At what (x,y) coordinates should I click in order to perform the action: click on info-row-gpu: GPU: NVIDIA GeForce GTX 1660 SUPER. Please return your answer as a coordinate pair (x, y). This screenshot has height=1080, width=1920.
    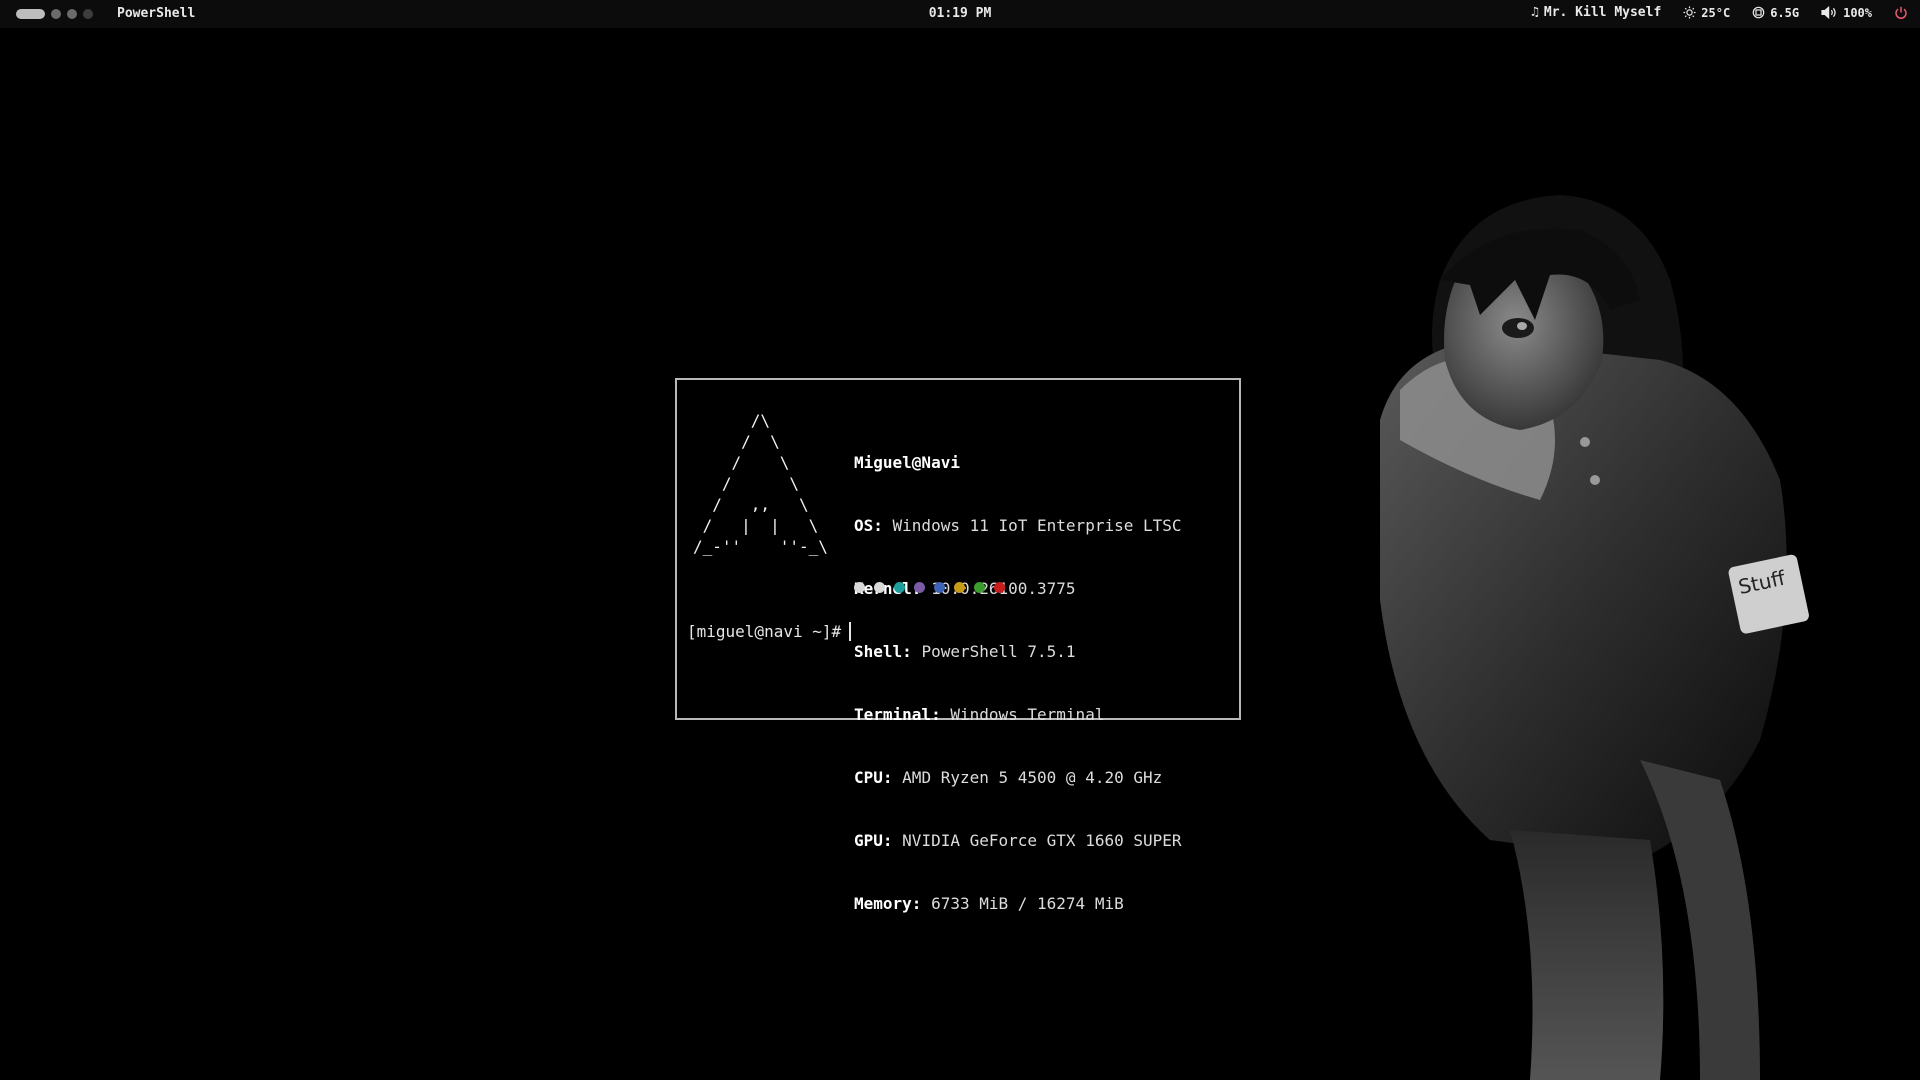
    Looking at the image, I should click on (1018, 840).